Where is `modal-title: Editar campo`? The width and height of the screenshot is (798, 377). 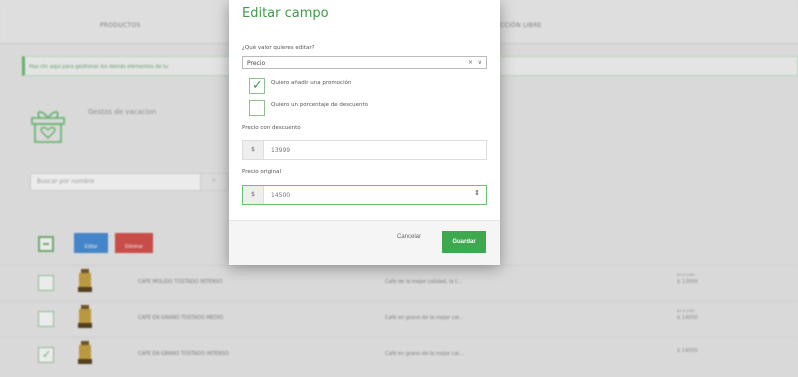 modal-title: Editar campo is located at coordinates (285, 13).